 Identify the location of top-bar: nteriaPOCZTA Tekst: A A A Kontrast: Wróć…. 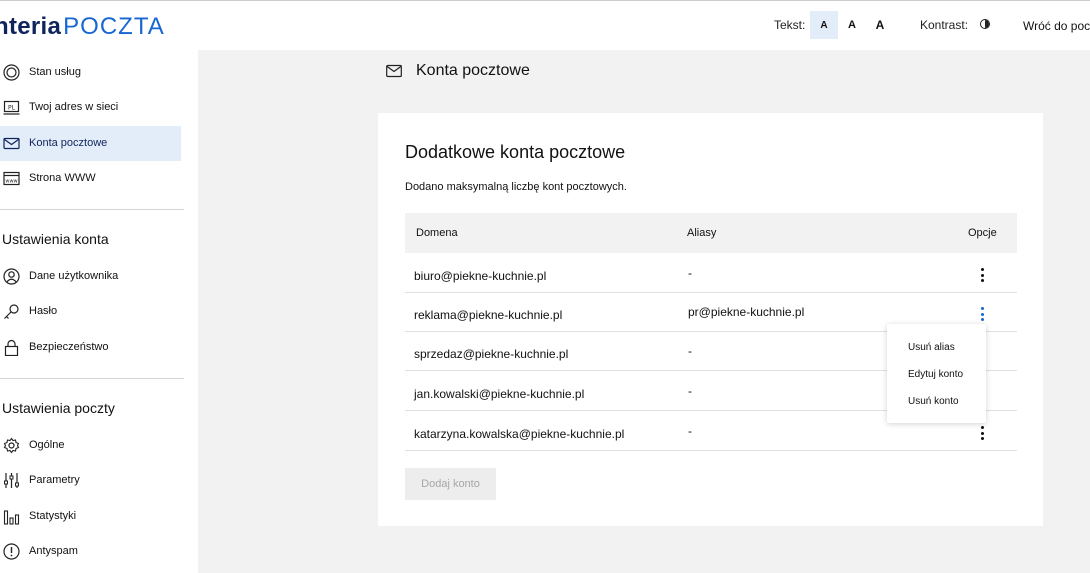
(545, 25).